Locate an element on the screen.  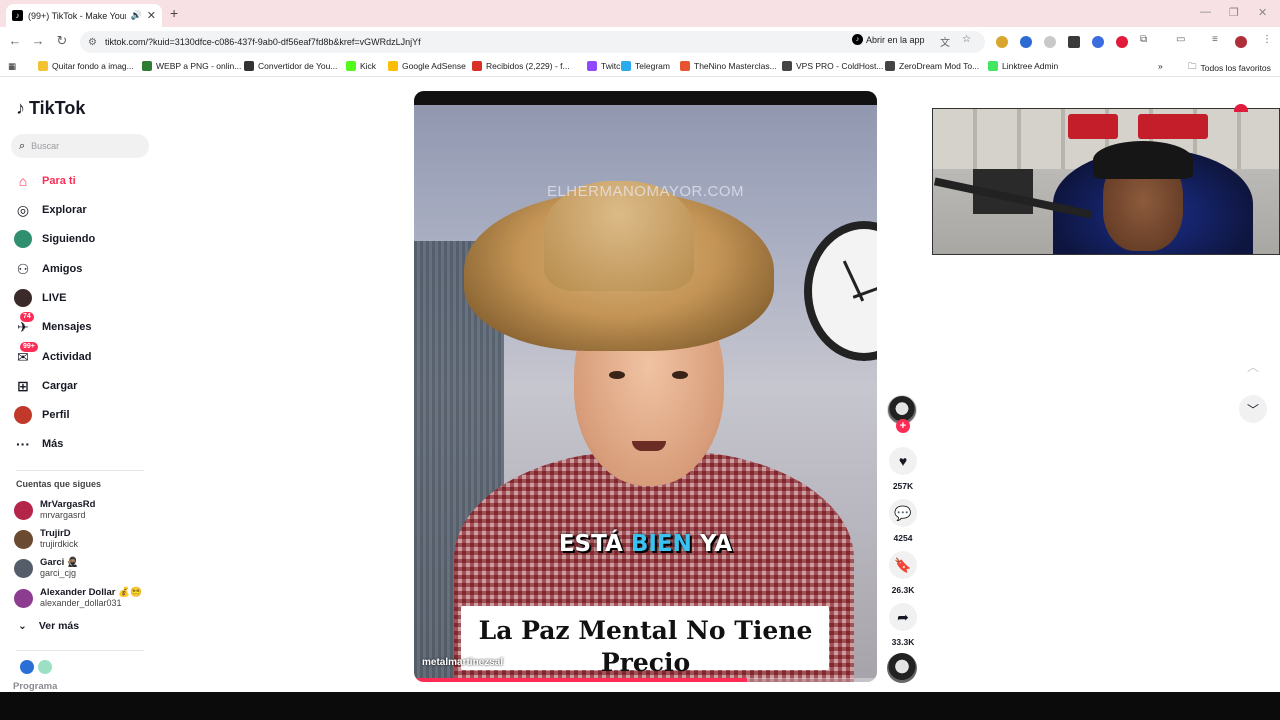
avatar is located at coordinates (23, 239).